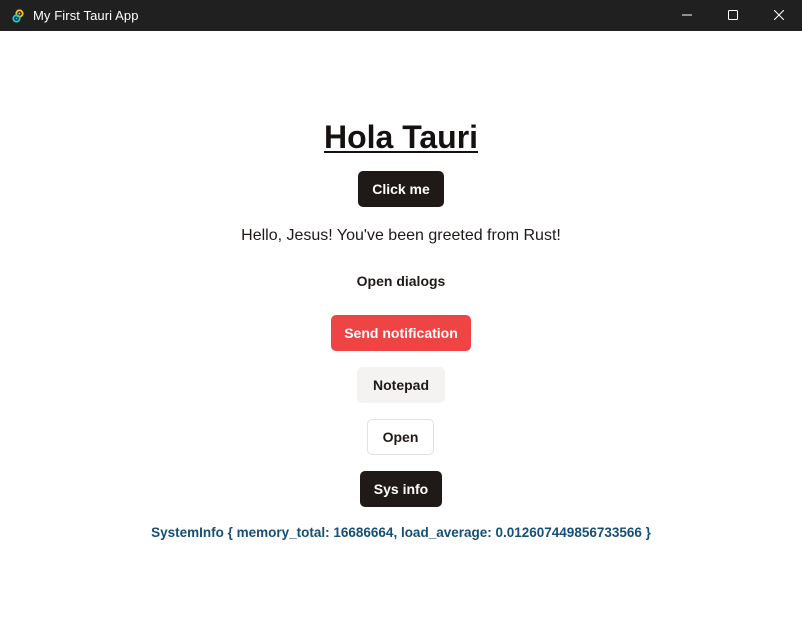 This screenshot has height=632, width=802. Describe the element at coordinates (401, 15) in the screenshot. I see `title-bar: My First Tauri App` at that location.